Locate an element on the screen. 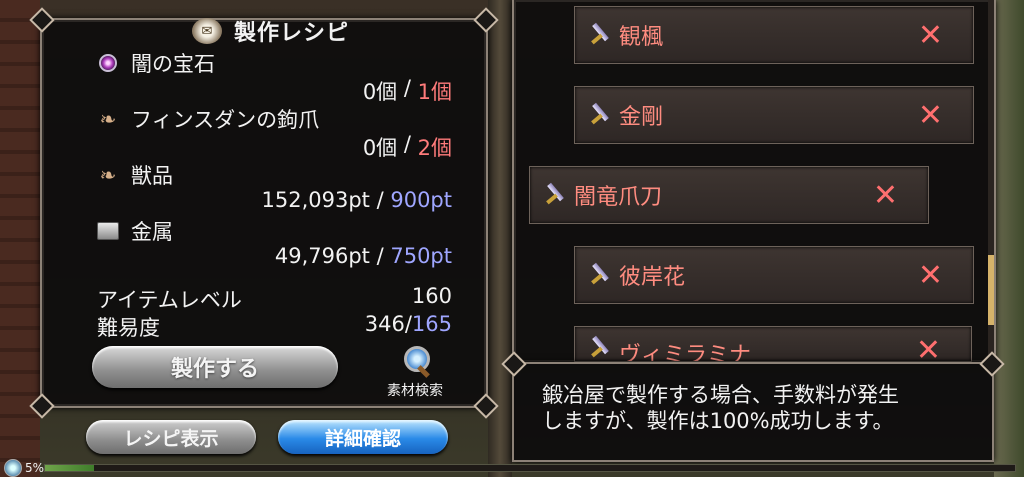  status-bar: 5% is located at coordinates (512, 467).